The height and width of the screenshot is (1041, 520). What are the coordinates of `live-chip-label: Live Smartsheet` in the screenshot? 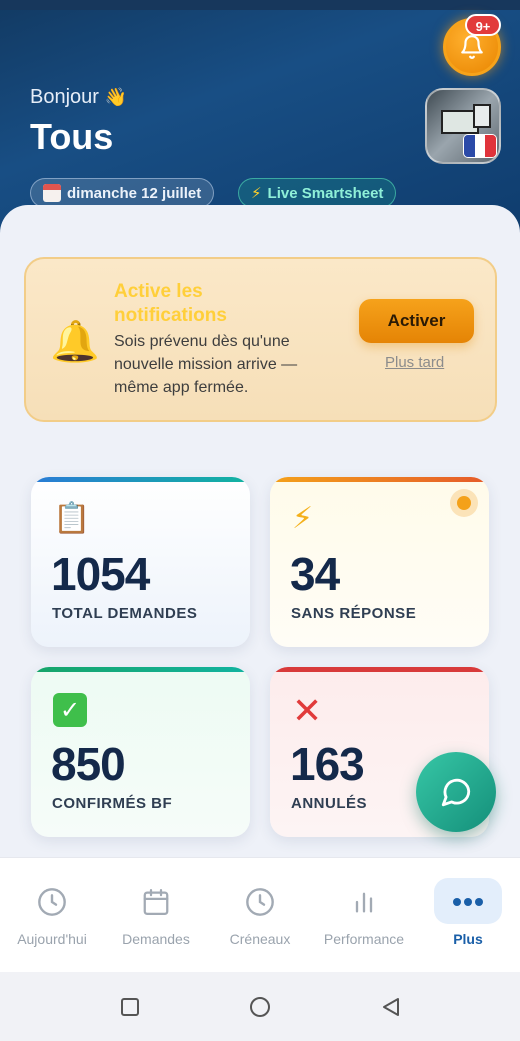 It's located at (325, 193).